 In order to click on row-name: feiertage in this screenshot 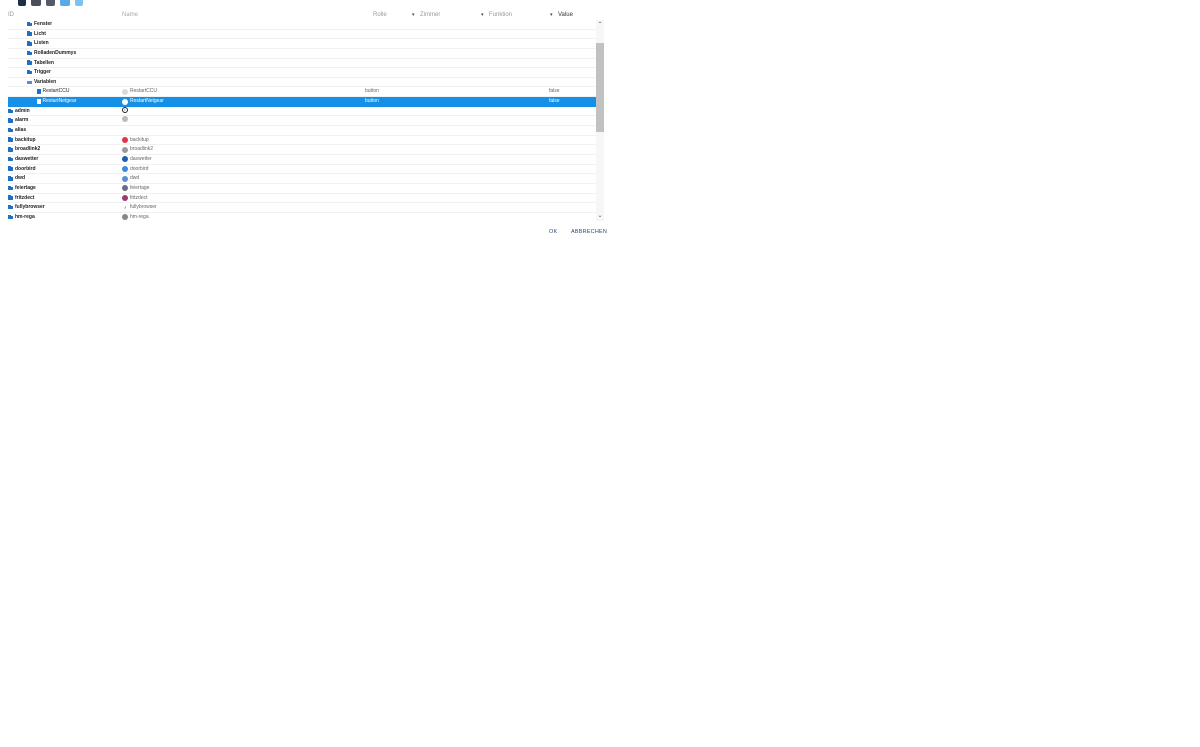, I will do `click(135, 188)`.